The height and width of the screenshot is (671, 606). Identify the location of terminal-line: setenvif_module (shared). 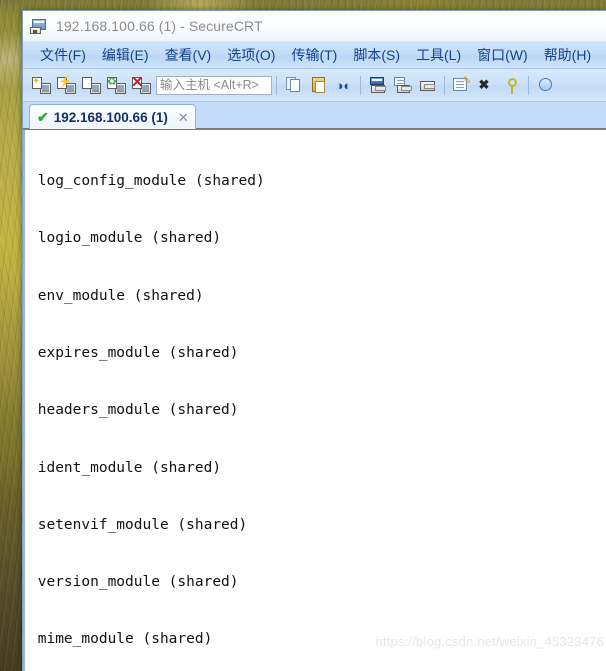
(138, 524).